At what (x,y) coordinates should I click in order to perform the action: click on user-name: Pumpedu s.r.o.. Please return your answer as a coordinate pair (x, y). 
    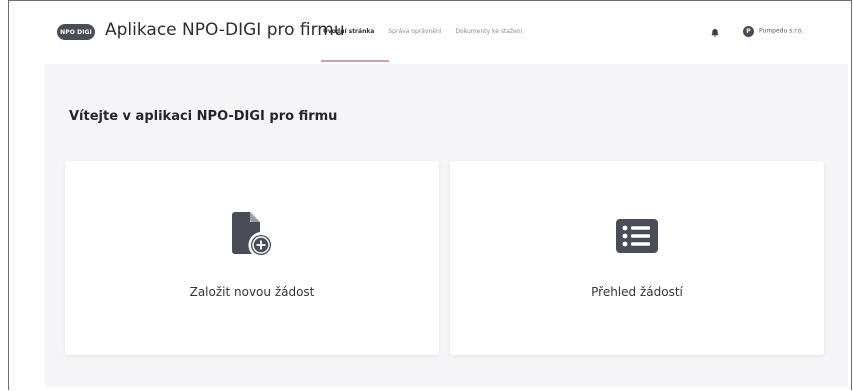
    Looking at the image, I should click on (781, 31).